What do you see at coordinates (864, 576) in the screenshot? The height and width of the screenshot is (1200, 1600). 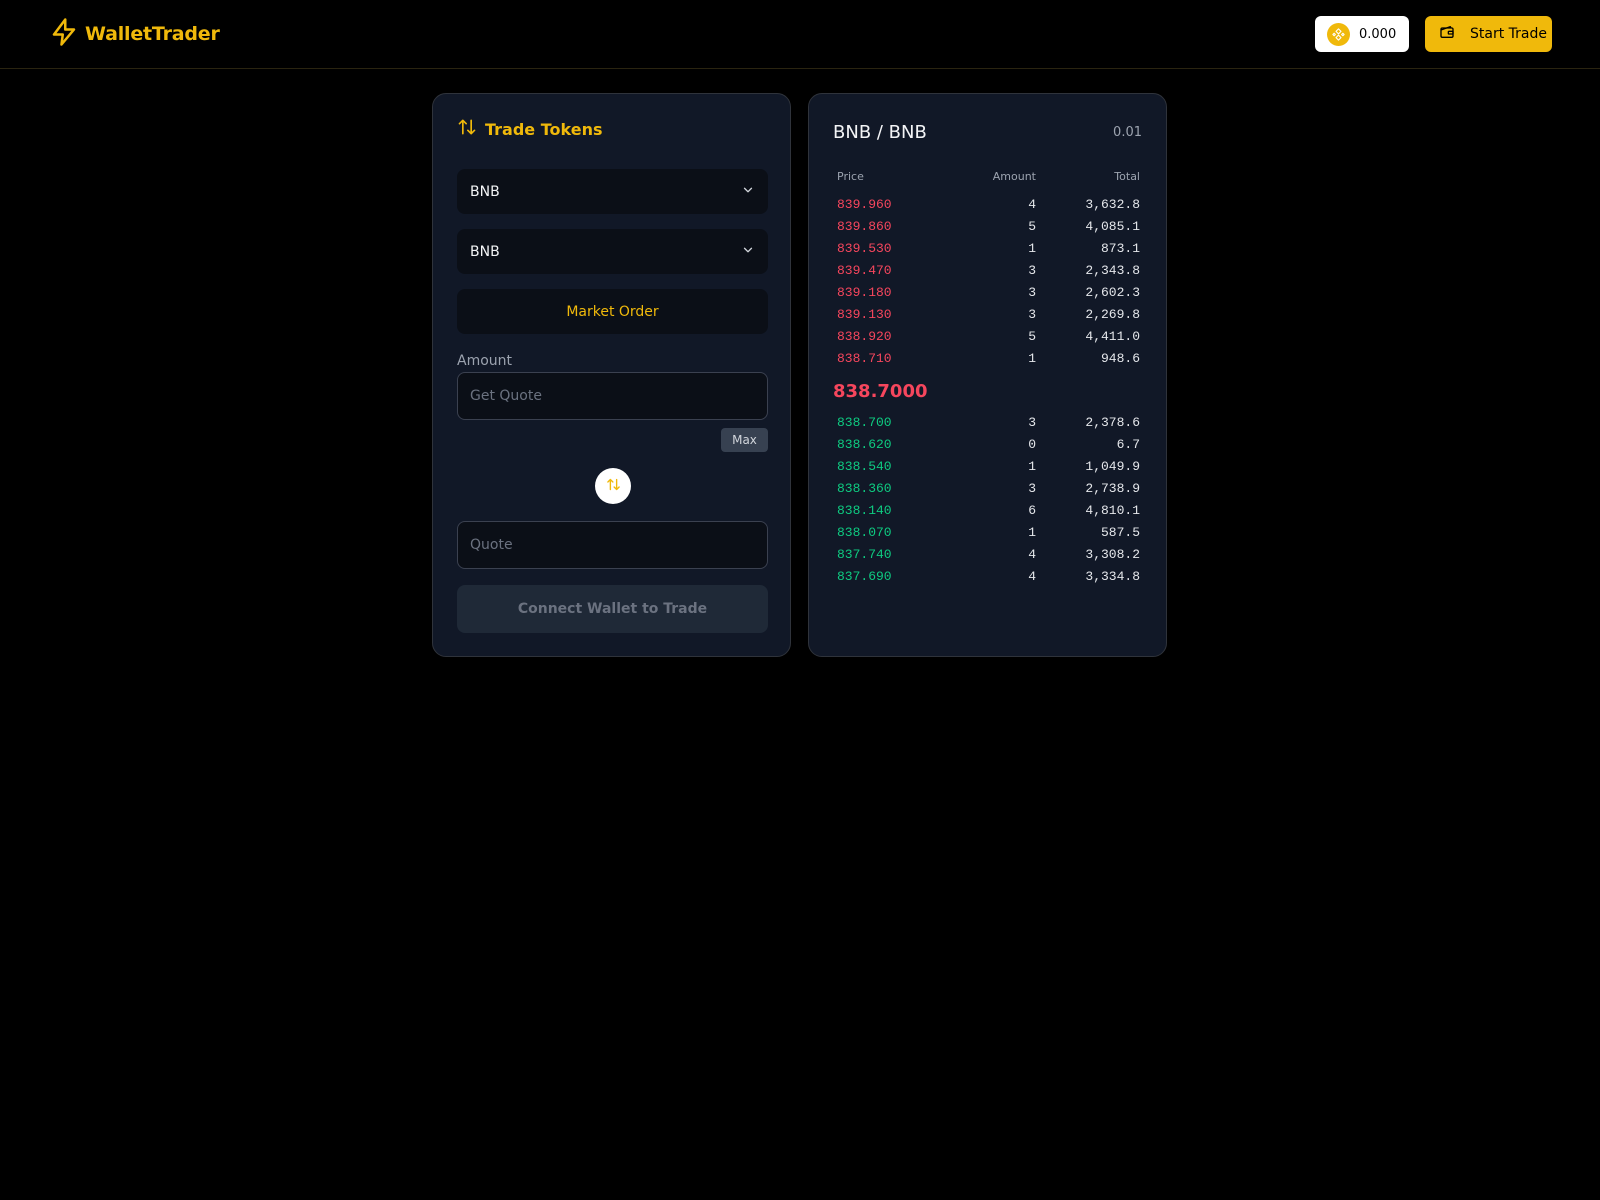 I see `bid-price: 837.690` at bounding box center [864, 576].